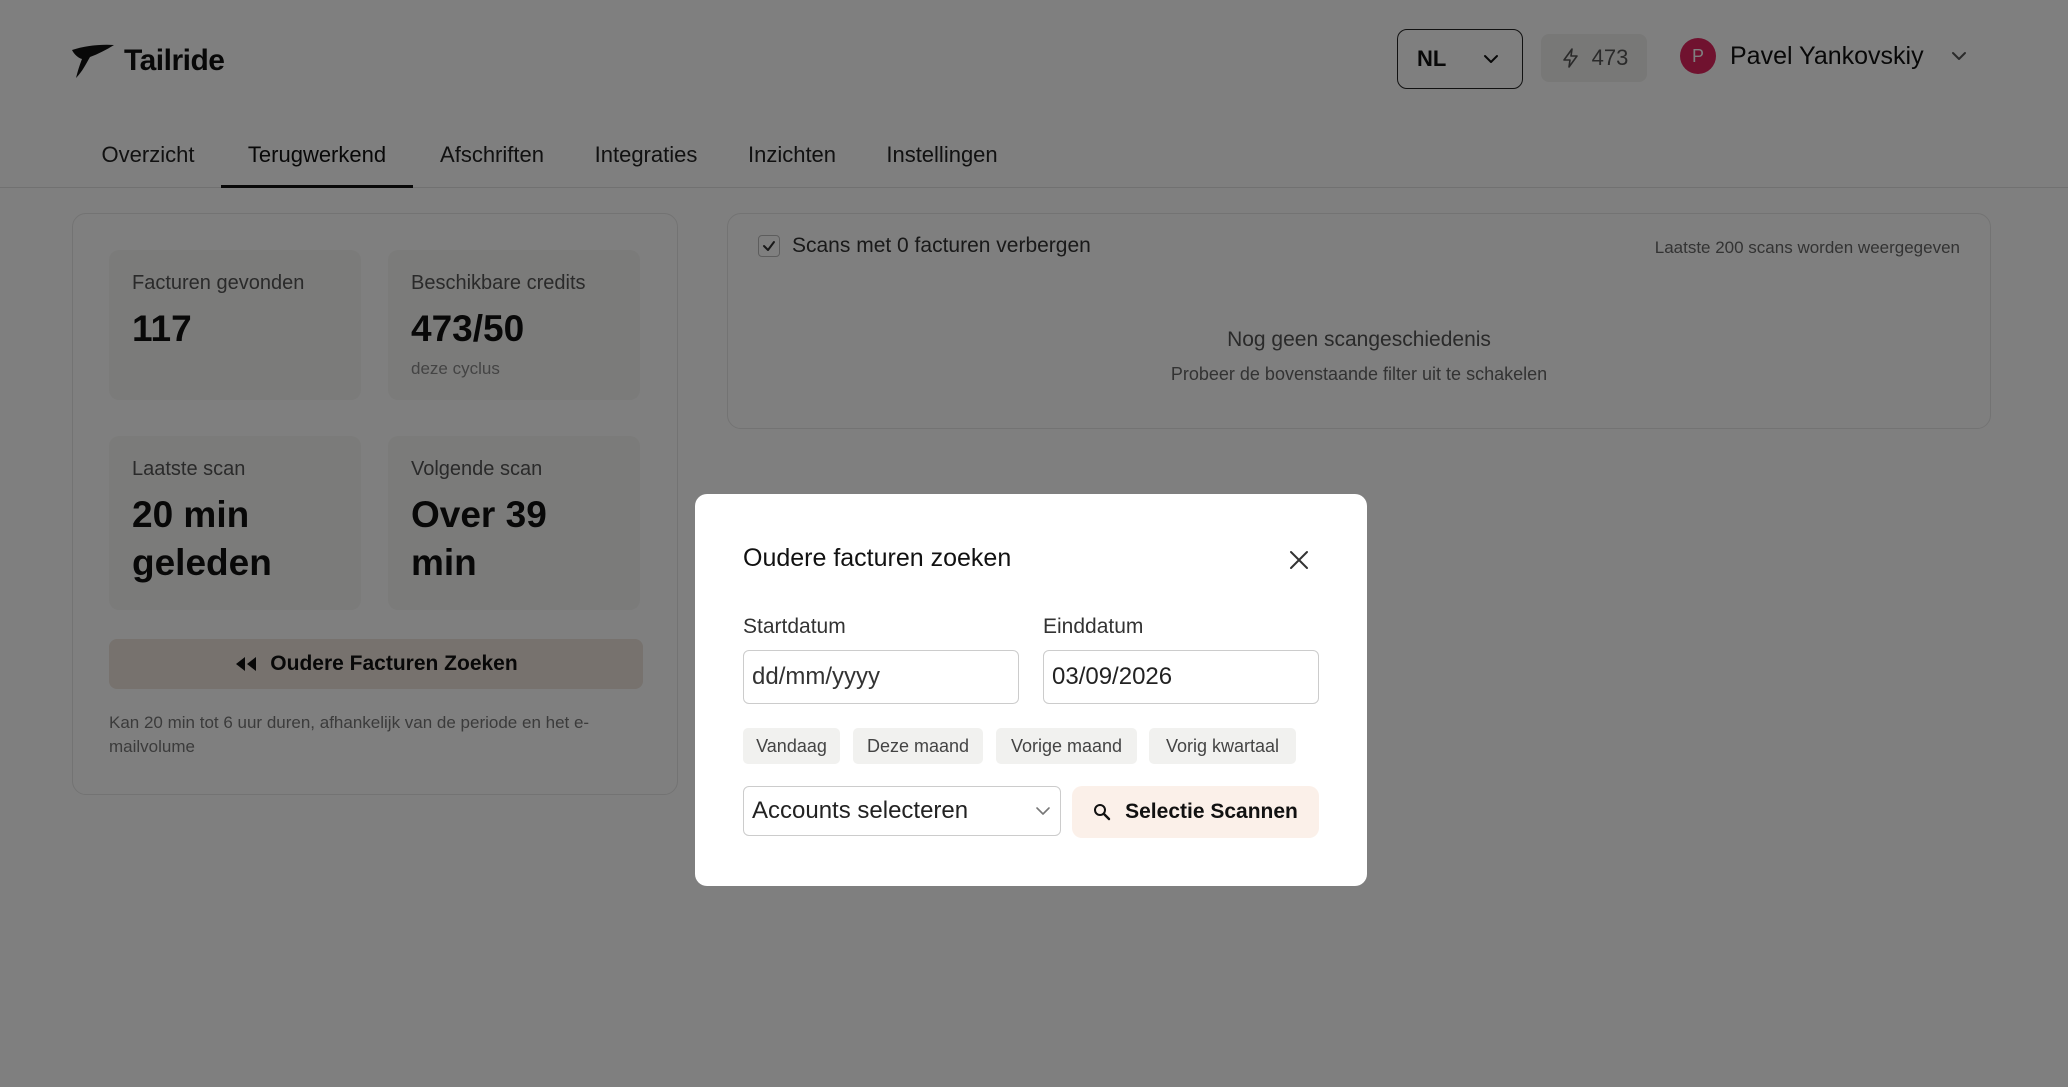 Image resolution: width=2068 pixels, height=1087 pixels. Describe the element at coordinates (1043, 811) in the screenshot. I see `chevron-down-icon` at that location.